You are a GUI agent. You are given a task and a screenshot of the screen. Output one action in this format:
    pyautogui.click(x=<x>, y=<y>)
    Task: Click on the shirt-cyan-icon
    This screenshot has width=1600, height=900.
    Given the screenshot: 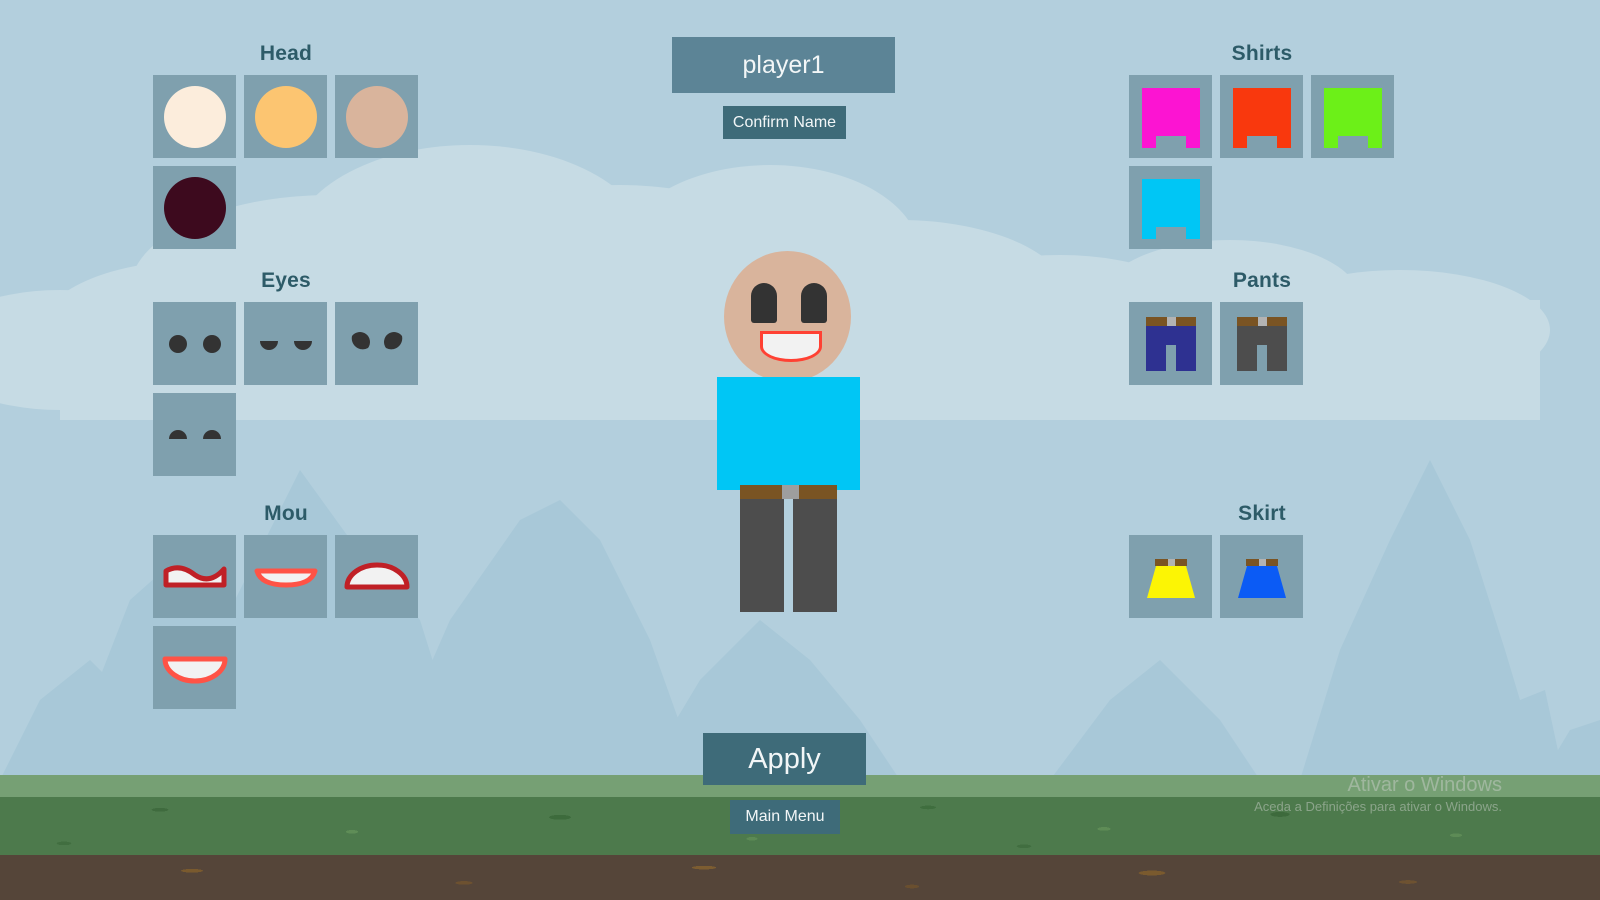 What is the action you would take?
    pyautogui.click(x=1170, y=208)
    